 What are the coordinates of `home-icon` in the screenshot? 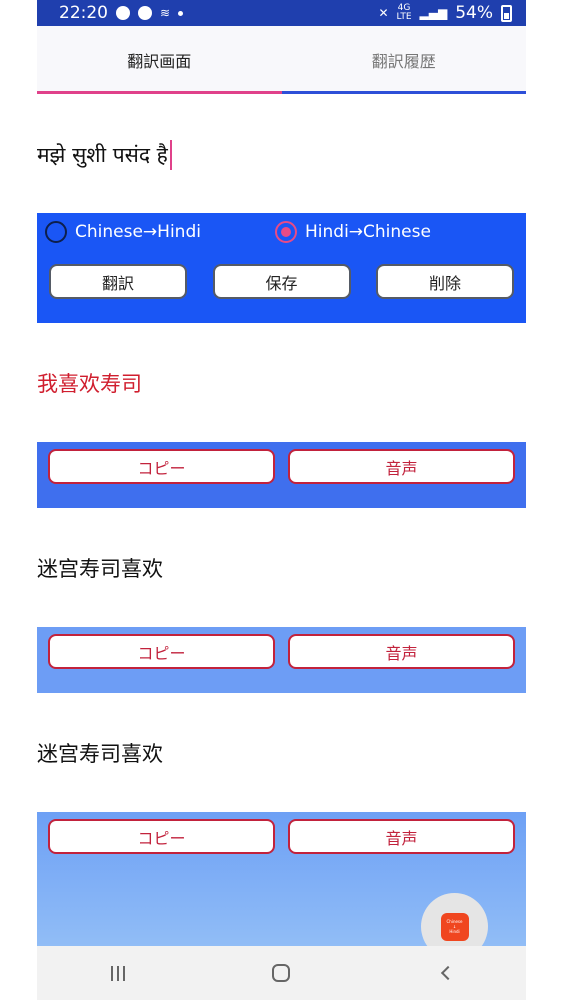 It's located at (280, 973).